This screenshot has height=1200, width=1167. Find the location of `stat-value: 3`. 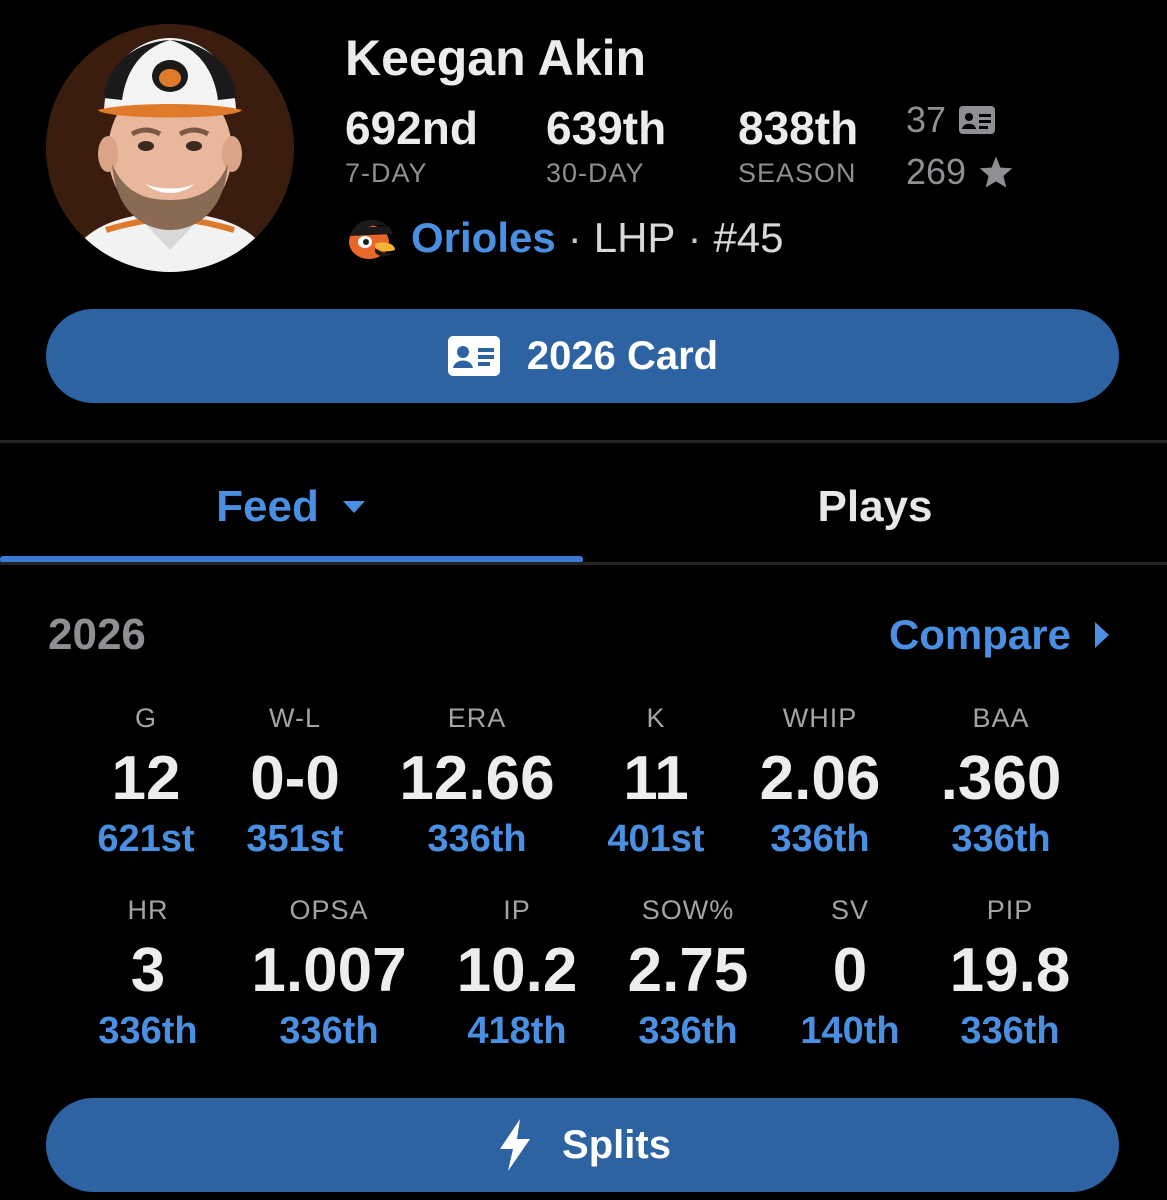

stat-value: 3 is located at coordinates (148, 970).